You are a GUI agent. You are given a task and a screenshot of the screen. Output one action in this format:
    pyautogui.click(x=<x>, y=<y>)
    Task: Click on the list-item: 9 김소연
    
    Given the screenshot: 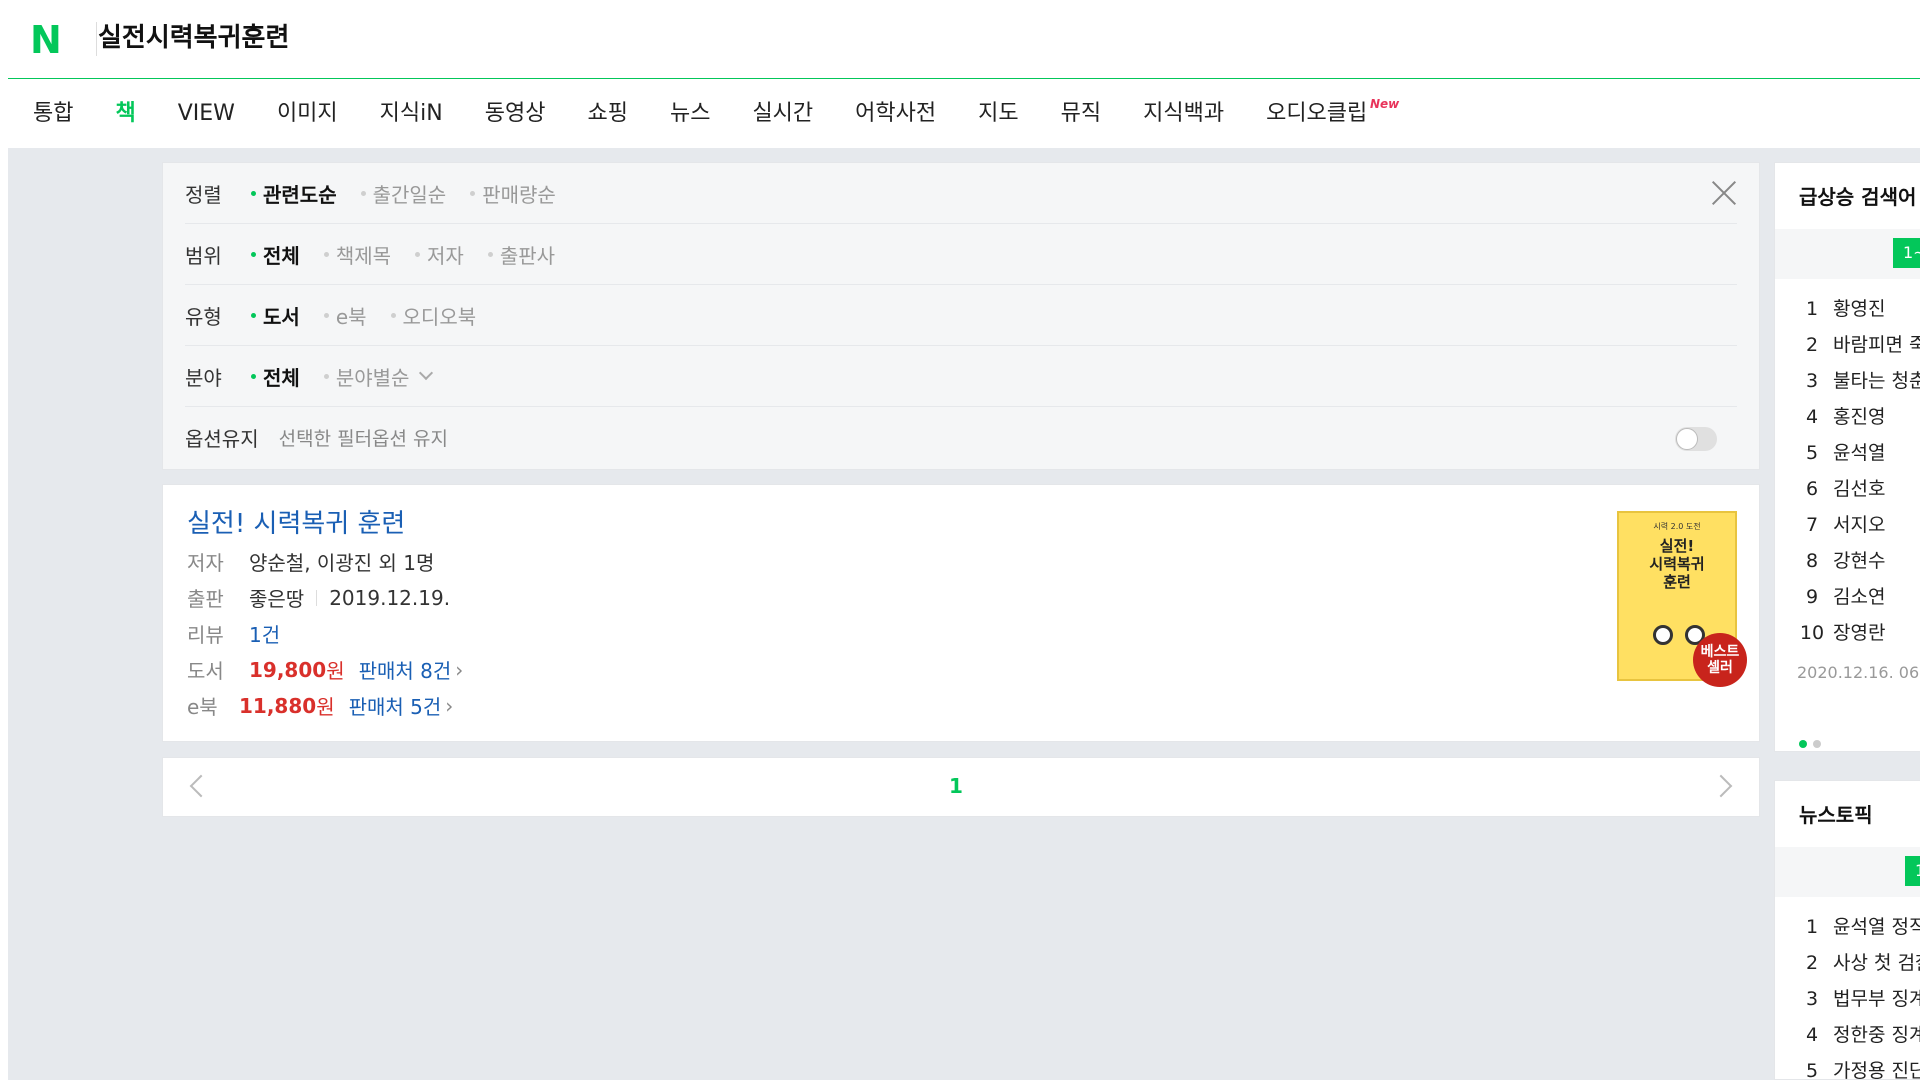 What is the action you would take?
    pyautogui.click(x=1858, y=597)
    